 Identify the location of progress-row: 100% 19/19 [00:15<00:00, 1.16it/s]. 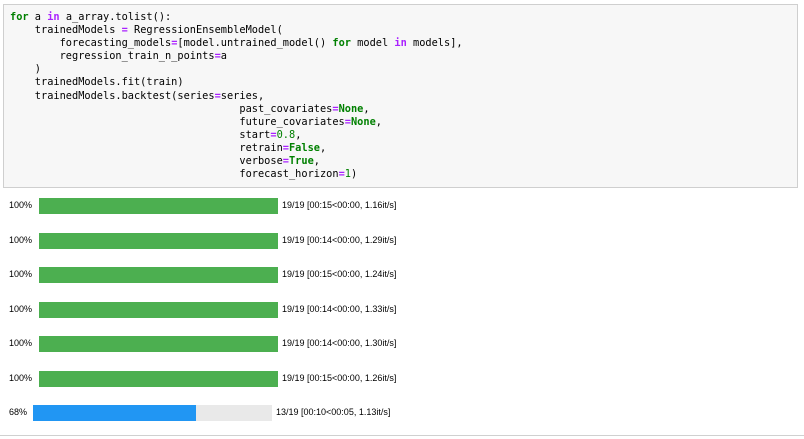
(402, 206).